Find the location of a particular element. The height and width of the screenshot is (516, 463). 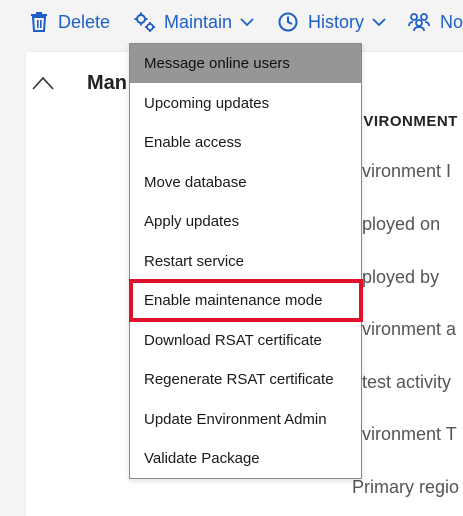

menu-item-restart-service: Restart service is located at coordinates (245, 261).